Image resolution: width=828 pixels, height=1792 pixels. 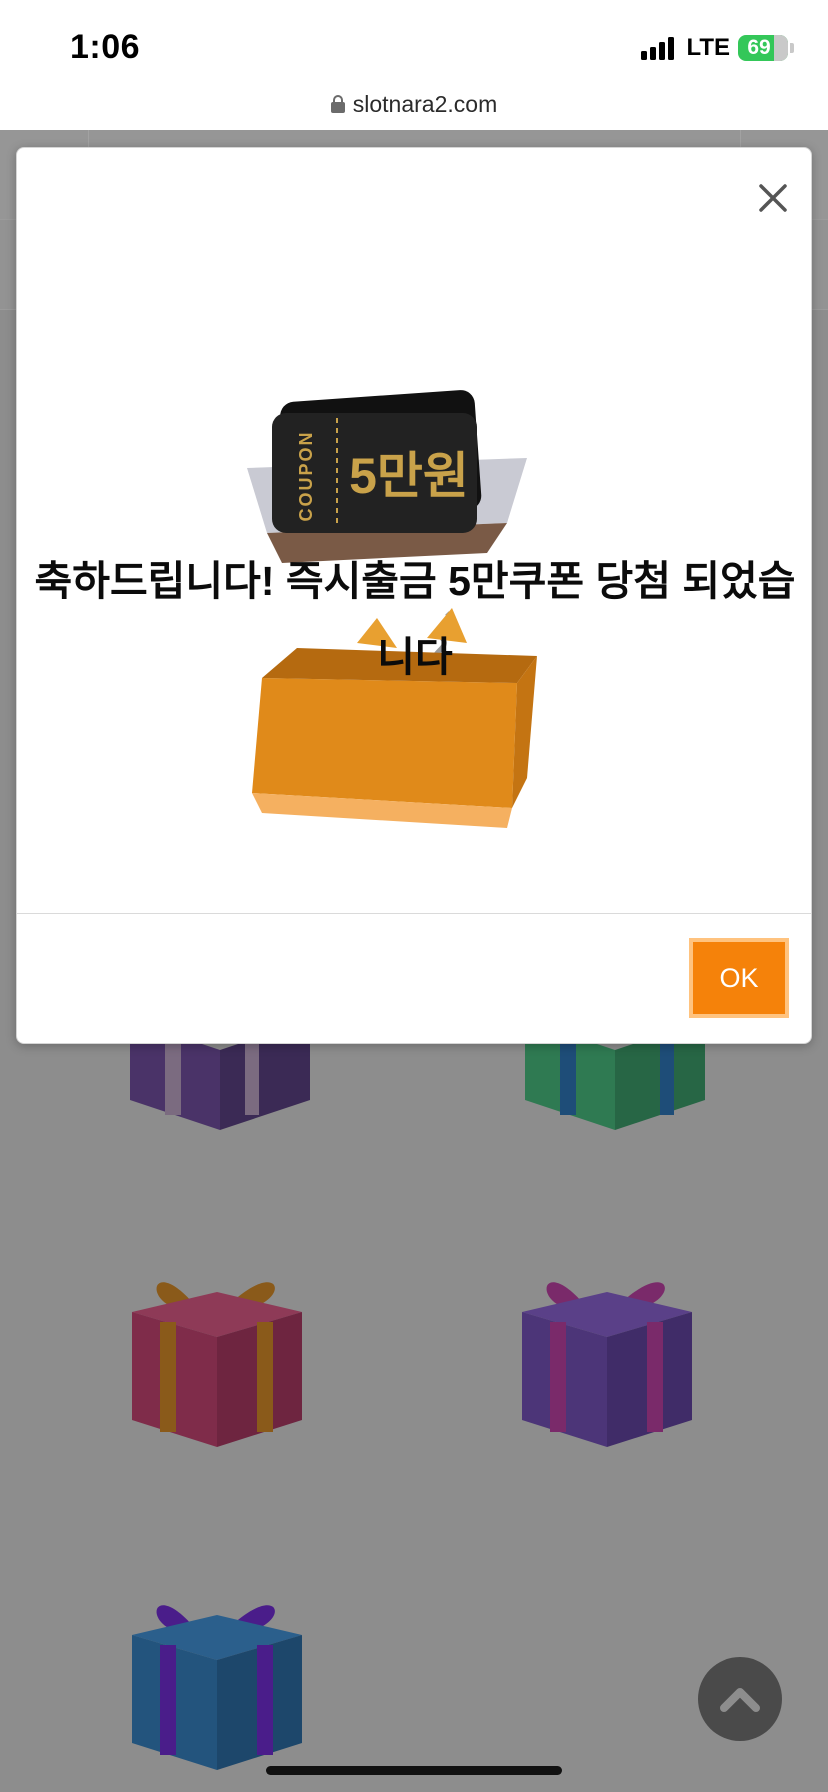 I want to click on coupon-amount: 5만원, so click(x=409, y=476).